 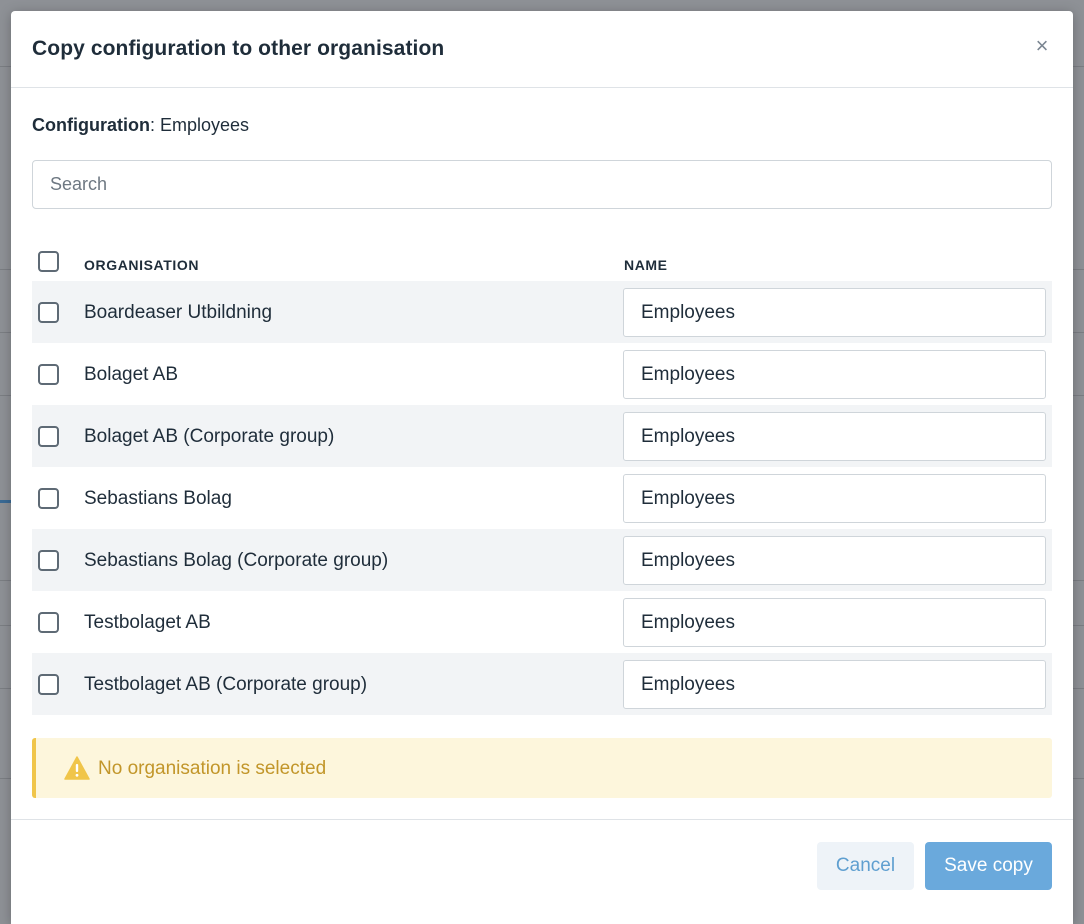 I want to click on table-row: Sebastians Bolag, so click(x=542, y=498).